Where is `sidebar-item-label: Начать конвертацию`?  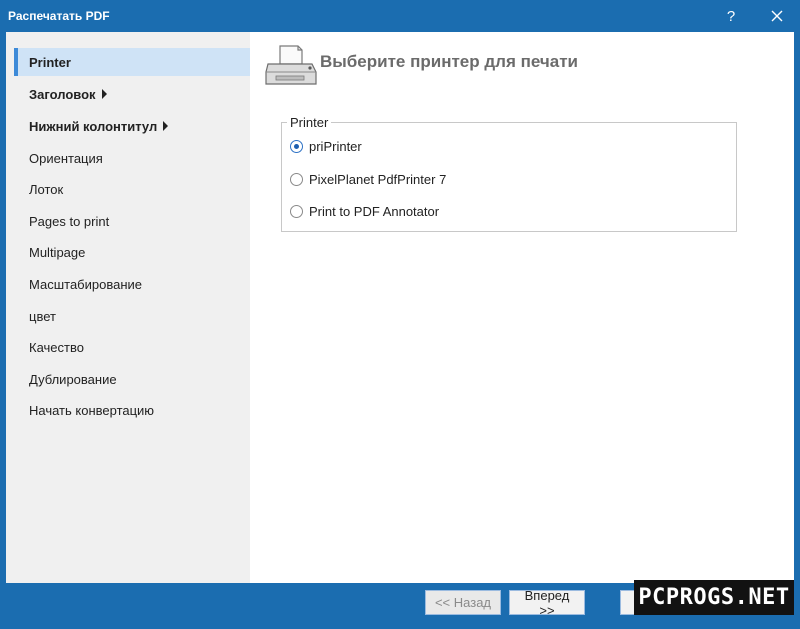 sidebar-item-label: Начать конвертацию is located at coordinates (92, 410).